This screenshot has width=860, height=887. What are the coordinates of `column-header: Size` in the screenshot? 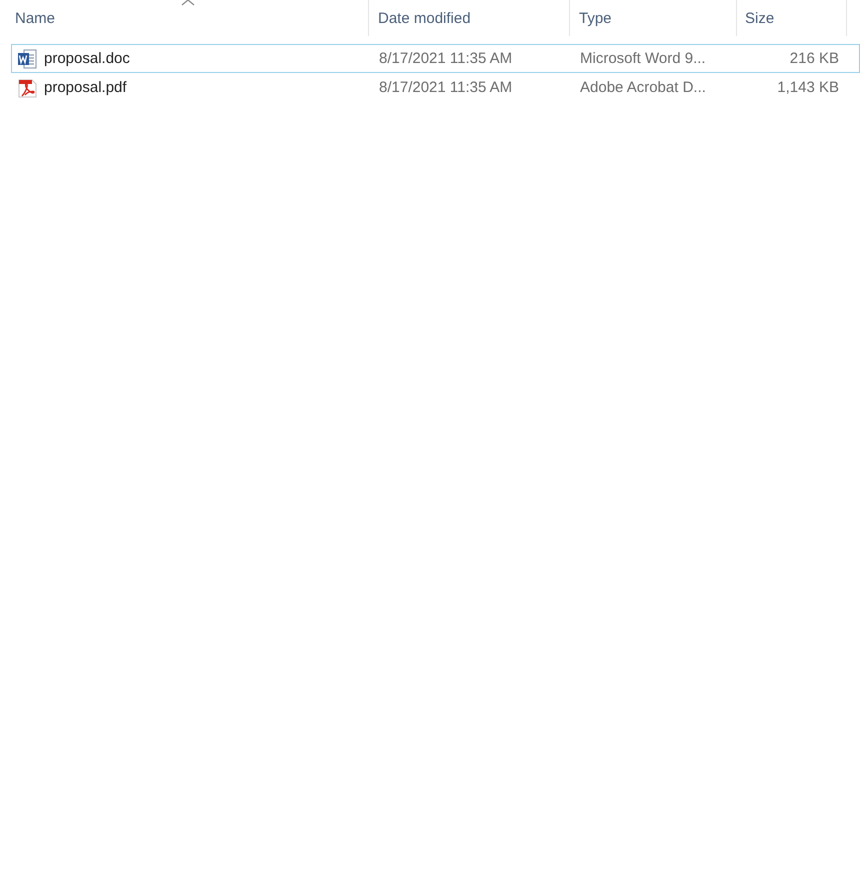 It's located at (759, 18).